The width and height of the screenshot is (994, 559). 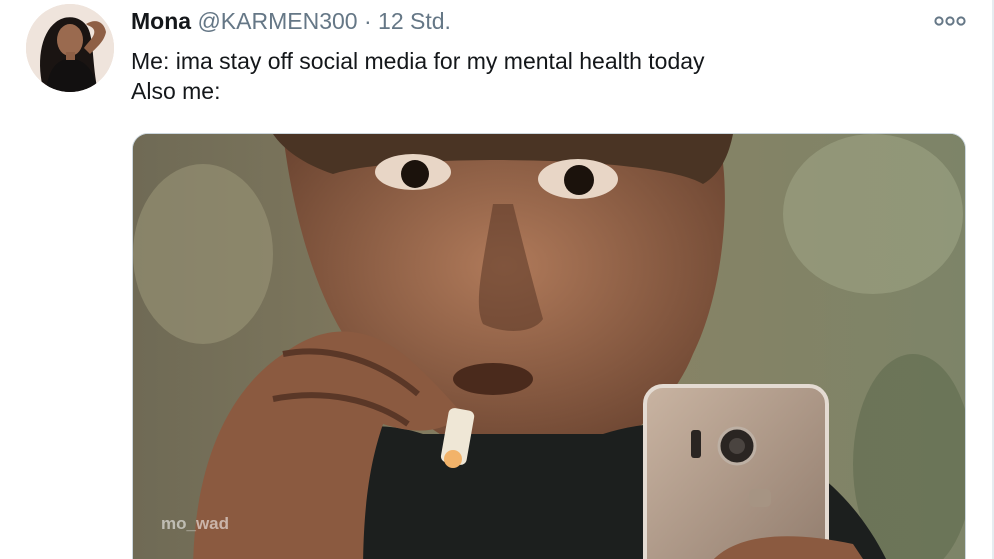 I want to click on tweet-header: Mona @KARMEN300 · 12 Std., so click(x=291, y=21).